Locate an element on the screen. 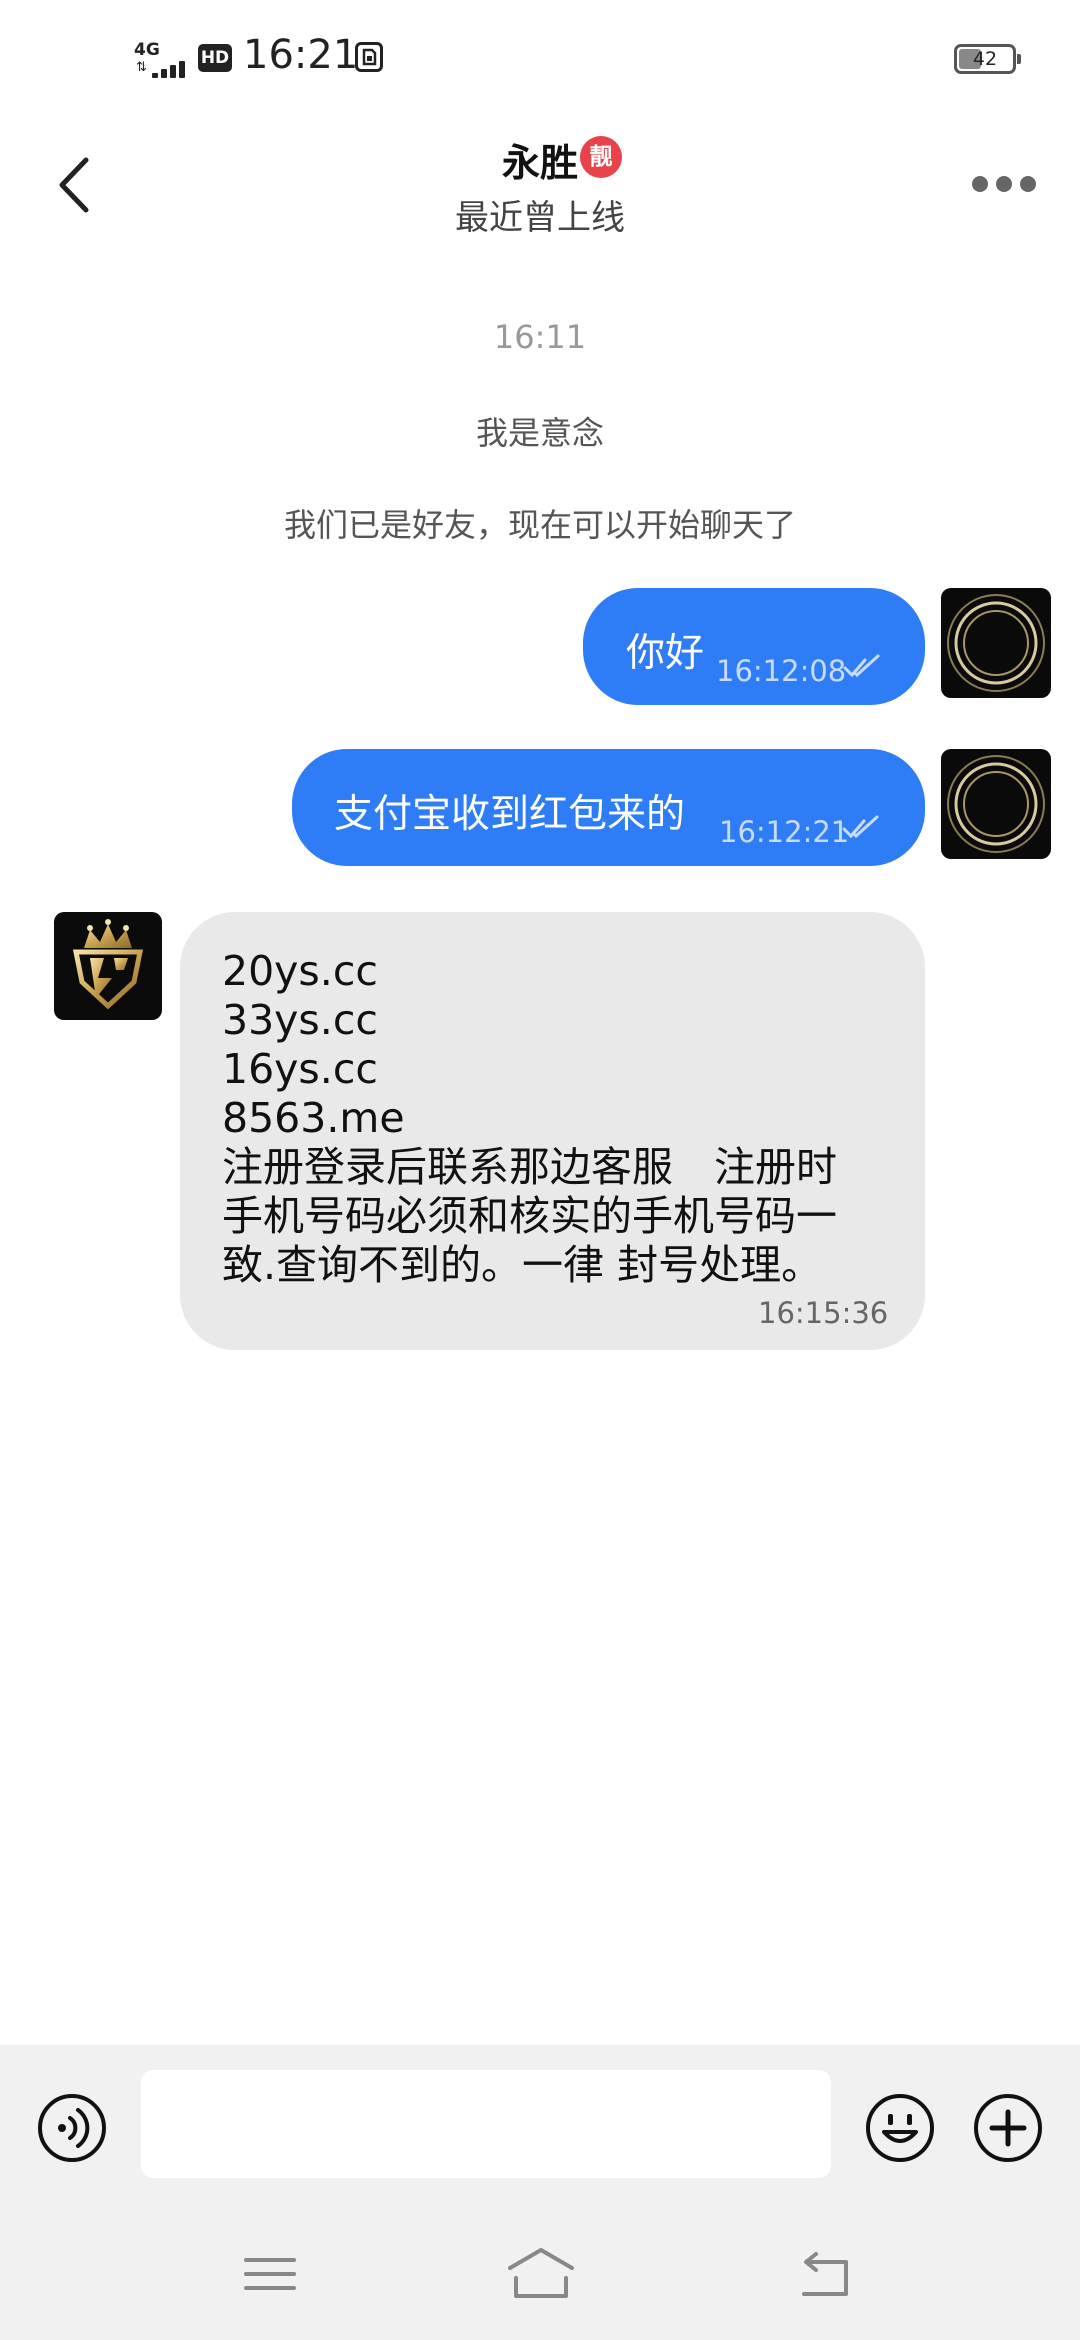 This screenshot has height=2340, width=1080. message-input is located at coordinates (486, 2124).